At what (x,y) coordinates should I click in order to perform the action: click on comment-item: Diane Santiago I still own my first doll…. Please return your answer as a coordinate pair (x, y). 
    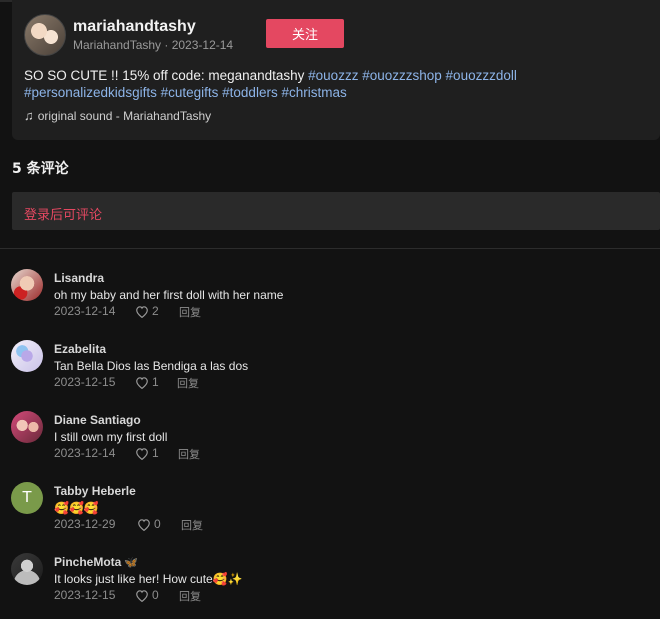
    Looking at the image, I should click on (330, 444).